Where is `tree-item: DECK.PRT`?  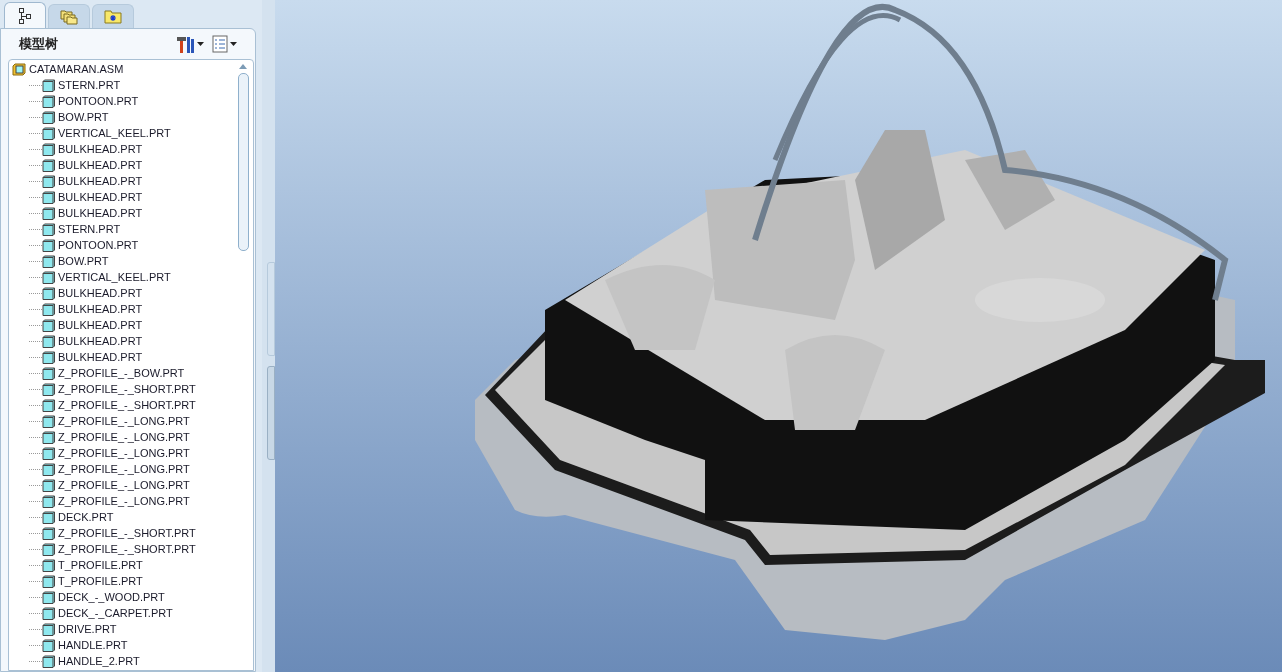
tree-item: DECK.PRT is located at coordinates (122, 517).